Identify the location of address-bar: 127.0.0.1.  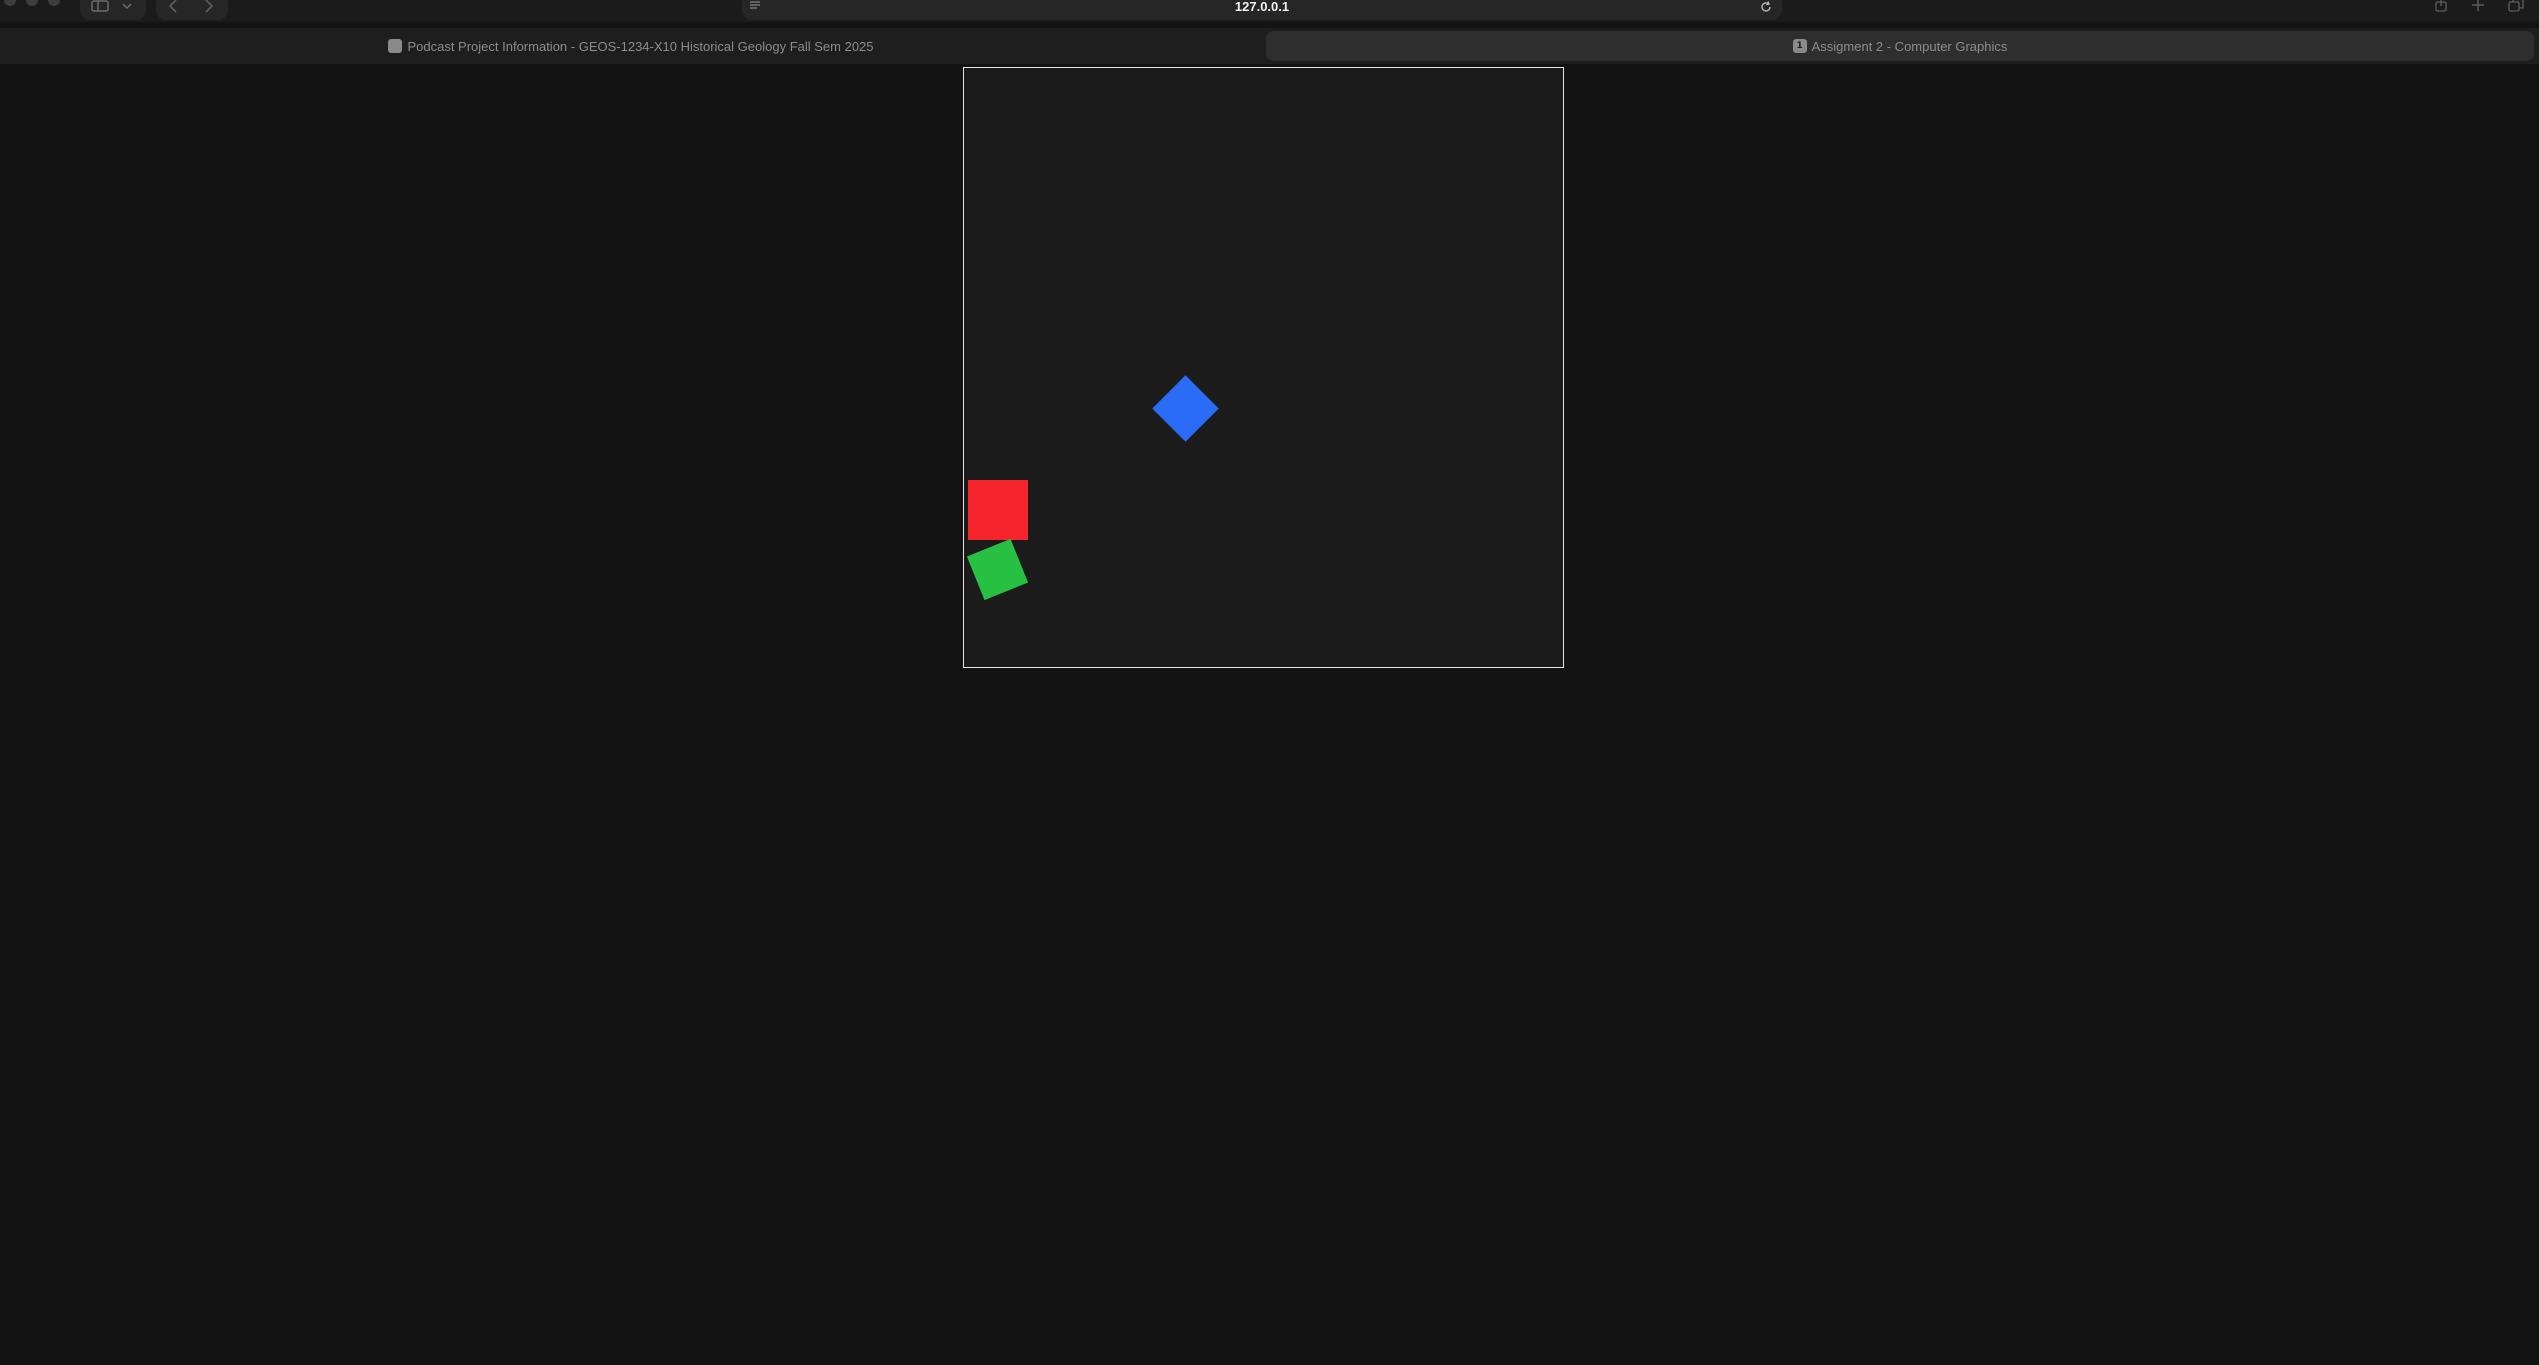
(1262, 10).